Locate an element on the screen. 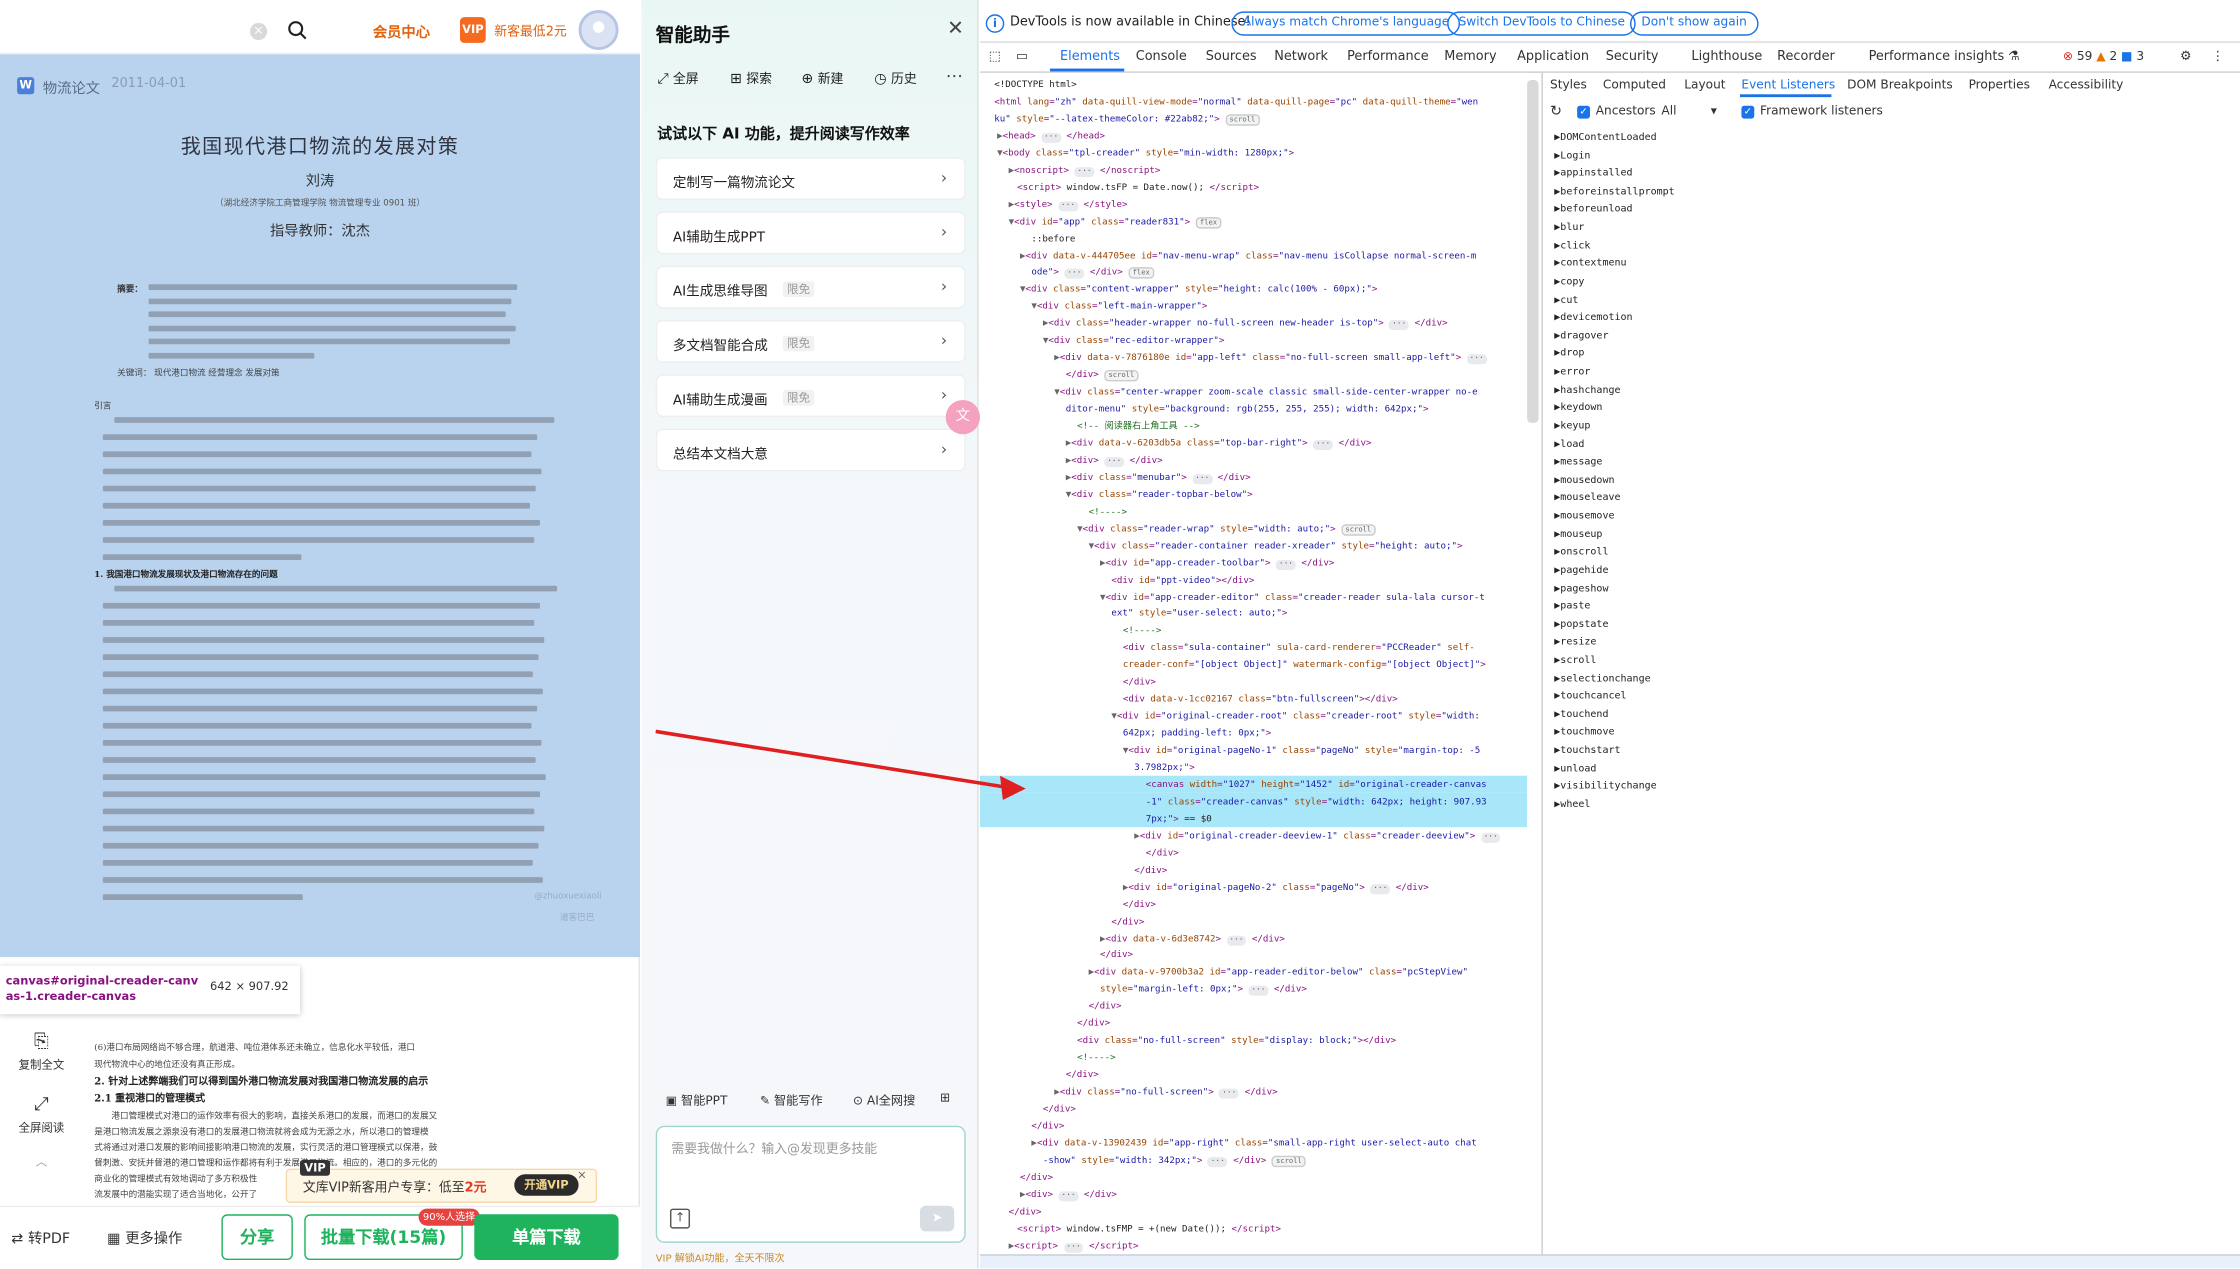 Image resolution: width=2240 pixels, height=1269 pixels. event-listener-item: ▶paste is located at coordinates (1572, 606).